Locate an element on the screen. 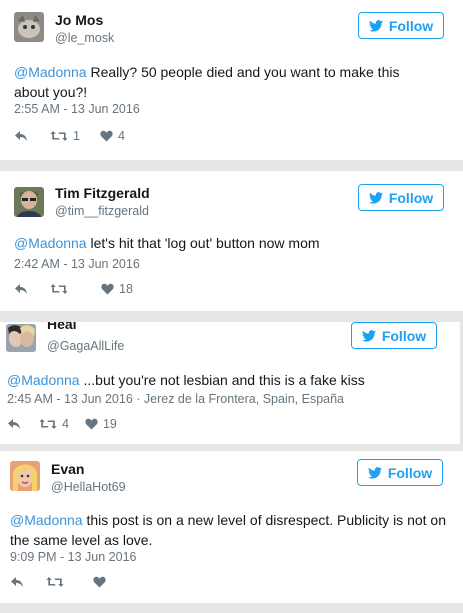  display-name: Tim Fitzgerald is located at coordinates (102, 193).